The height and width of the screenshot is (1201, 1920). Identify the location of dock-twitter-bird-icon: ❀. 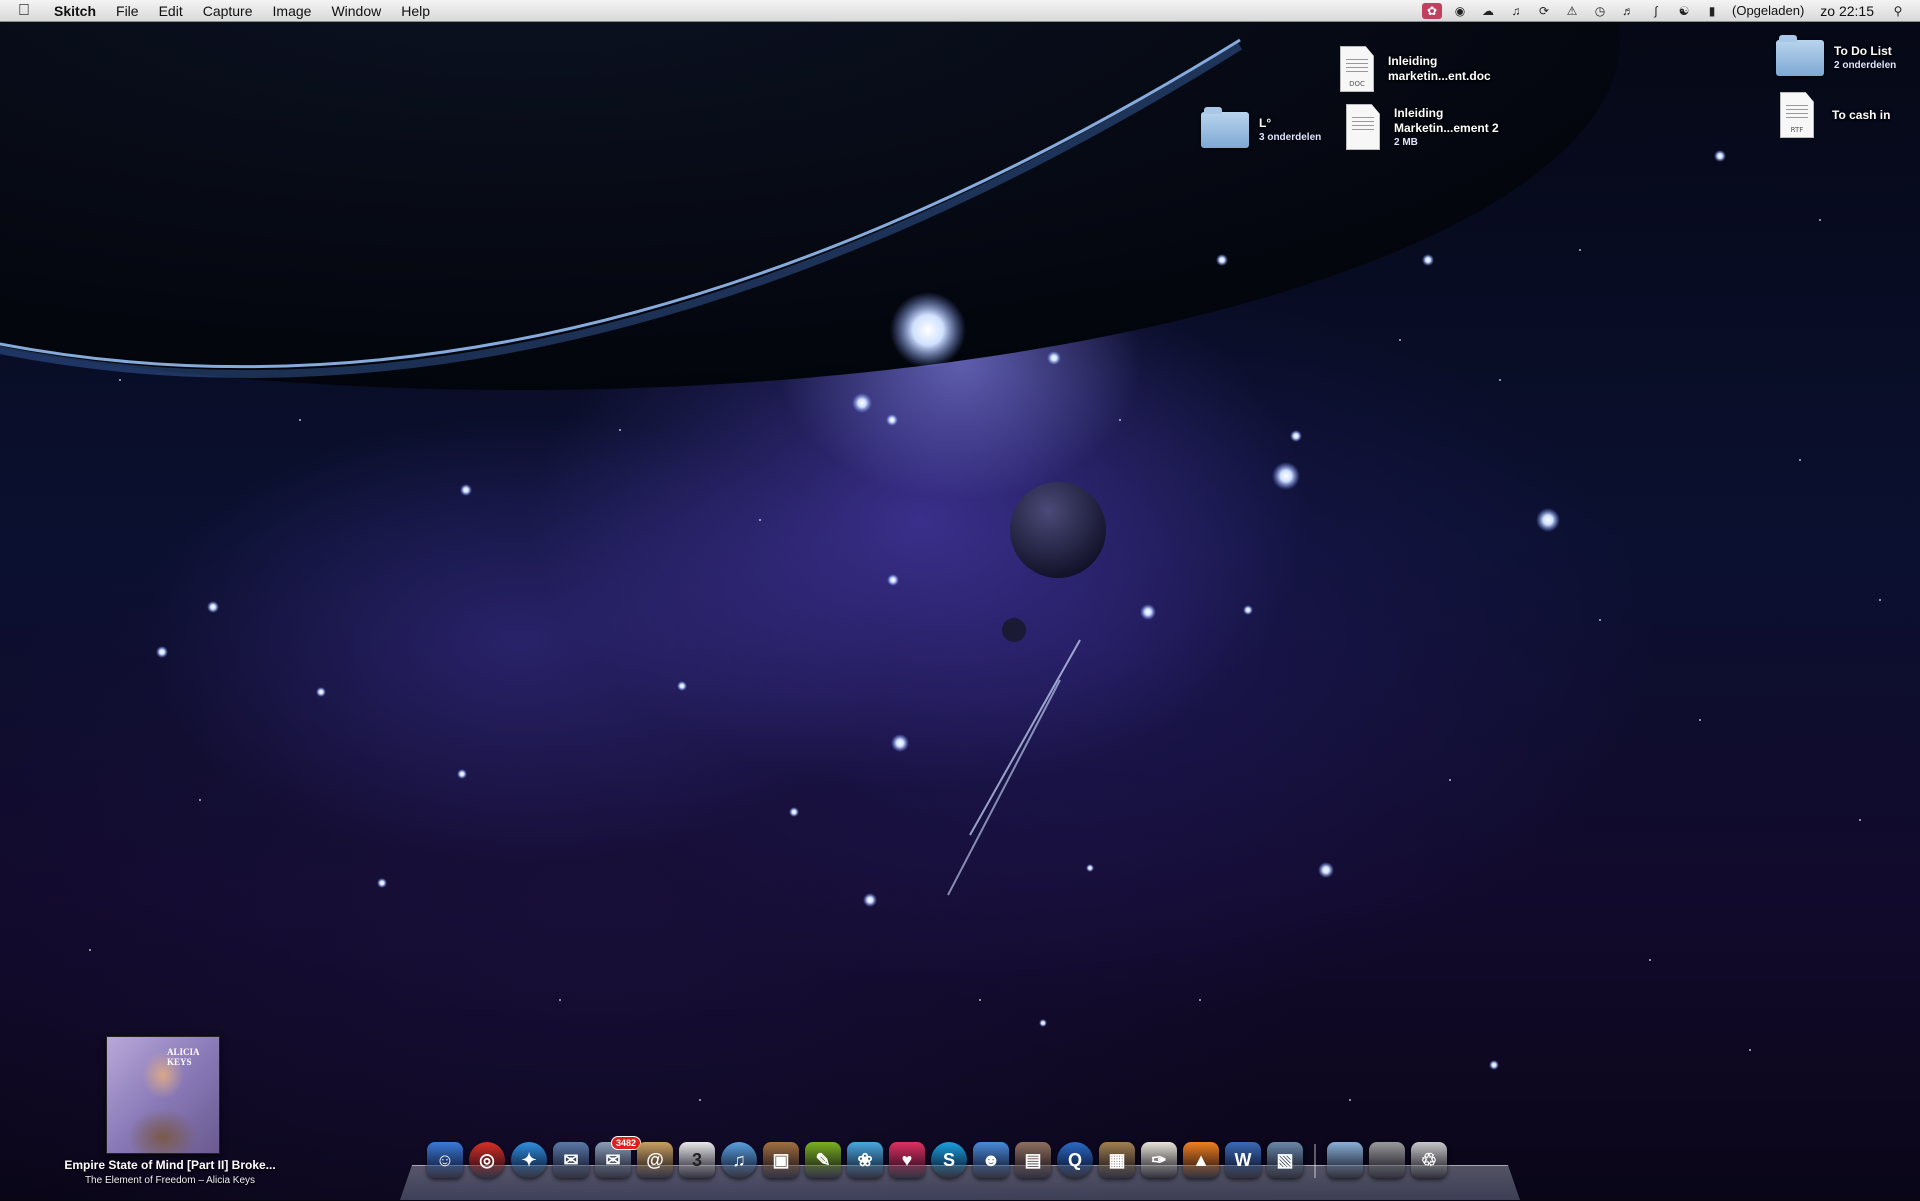
(865, 1160).